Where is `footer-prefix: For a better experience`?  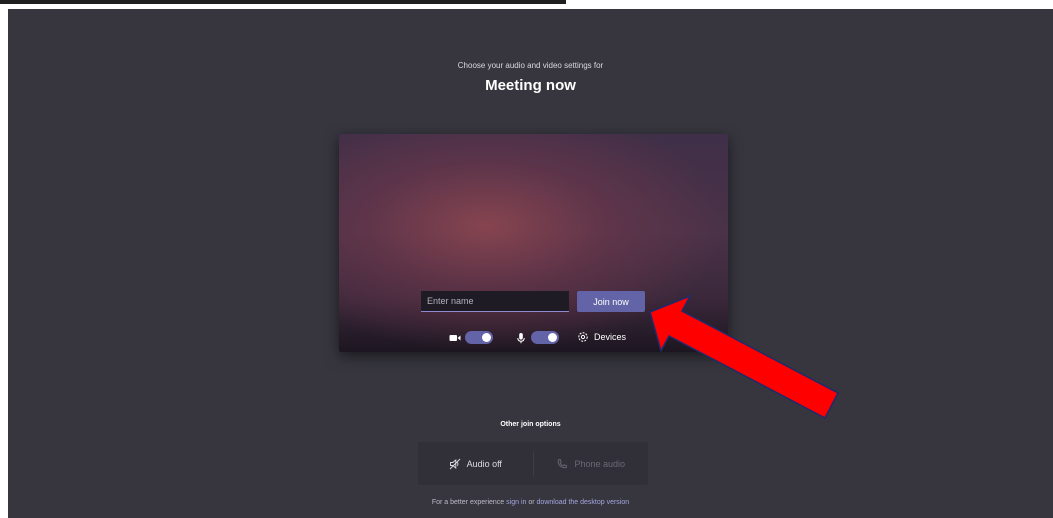 footer-prefix: For a better experience is located at coordinates (468, 502).